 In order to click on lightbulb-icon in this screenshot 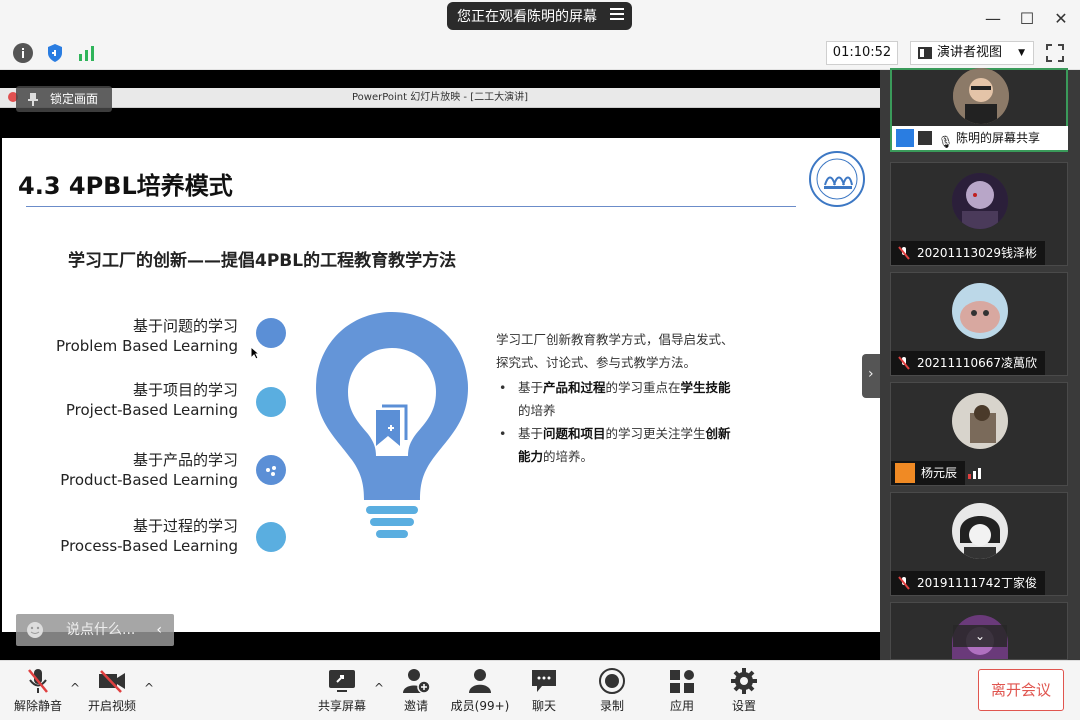, I will do `click(392, 425)`.